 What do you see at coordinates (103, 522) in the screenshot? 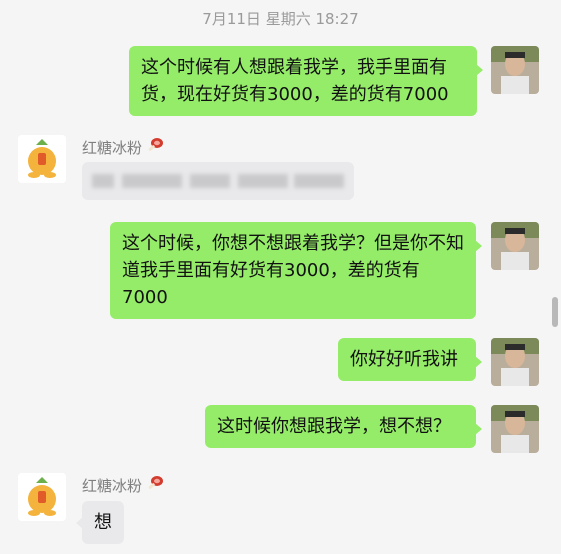
I see `message-text: 想` at bounding box center [103, 522].